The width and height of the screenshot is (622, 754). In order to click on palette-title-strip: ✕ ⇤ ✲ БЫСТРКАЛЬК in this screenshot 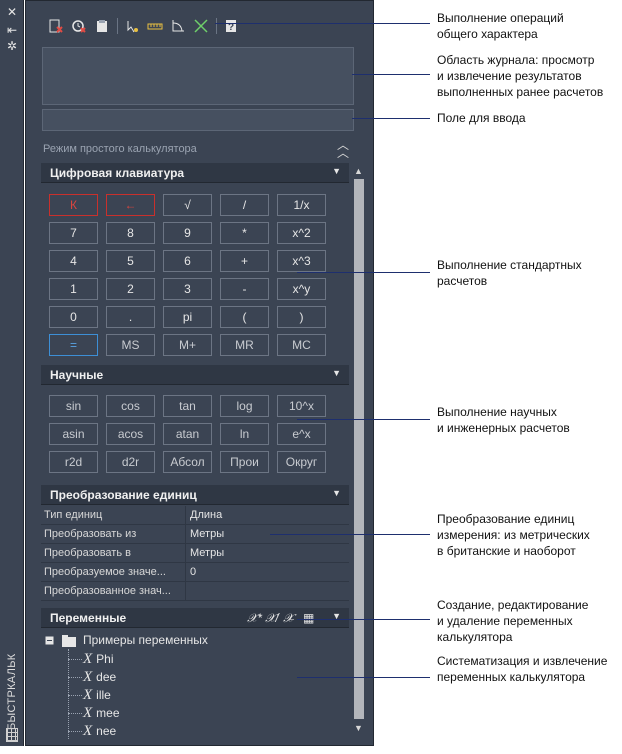, I will do `click(12, 373)`.